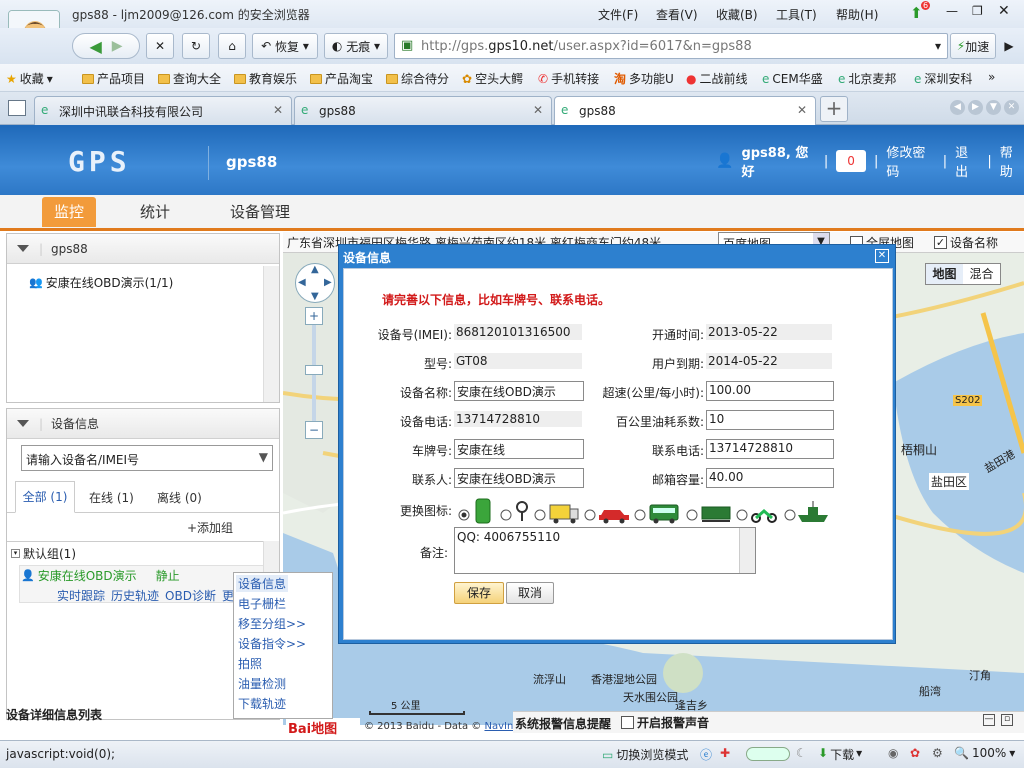 Image resolution: width=1024 pixels, height=768 pixels. I want to click on ctx-photo: 拍照, so click(250, 663).